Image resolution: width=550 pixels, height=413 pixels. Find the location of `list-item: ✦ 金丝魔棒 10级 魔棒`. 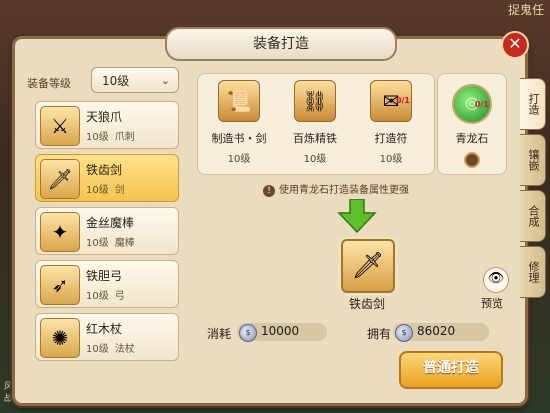

list-item: ✦ 金丝魔棒 10级 魔棒 is located at coordinates (107, 231).